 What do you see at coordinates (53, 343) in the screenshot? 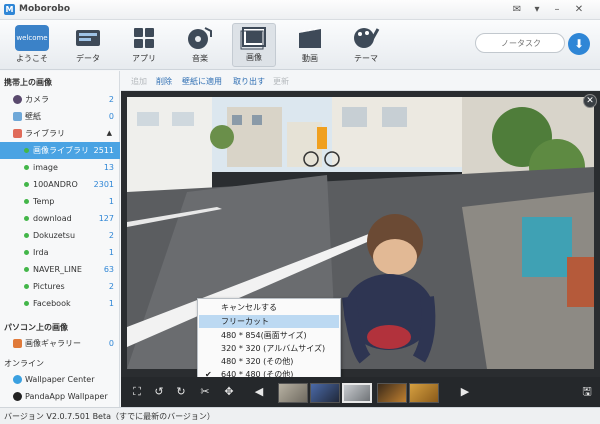
I see `sidebar-item-label: 画像ギャラリー` at bounding box center [53, 343].